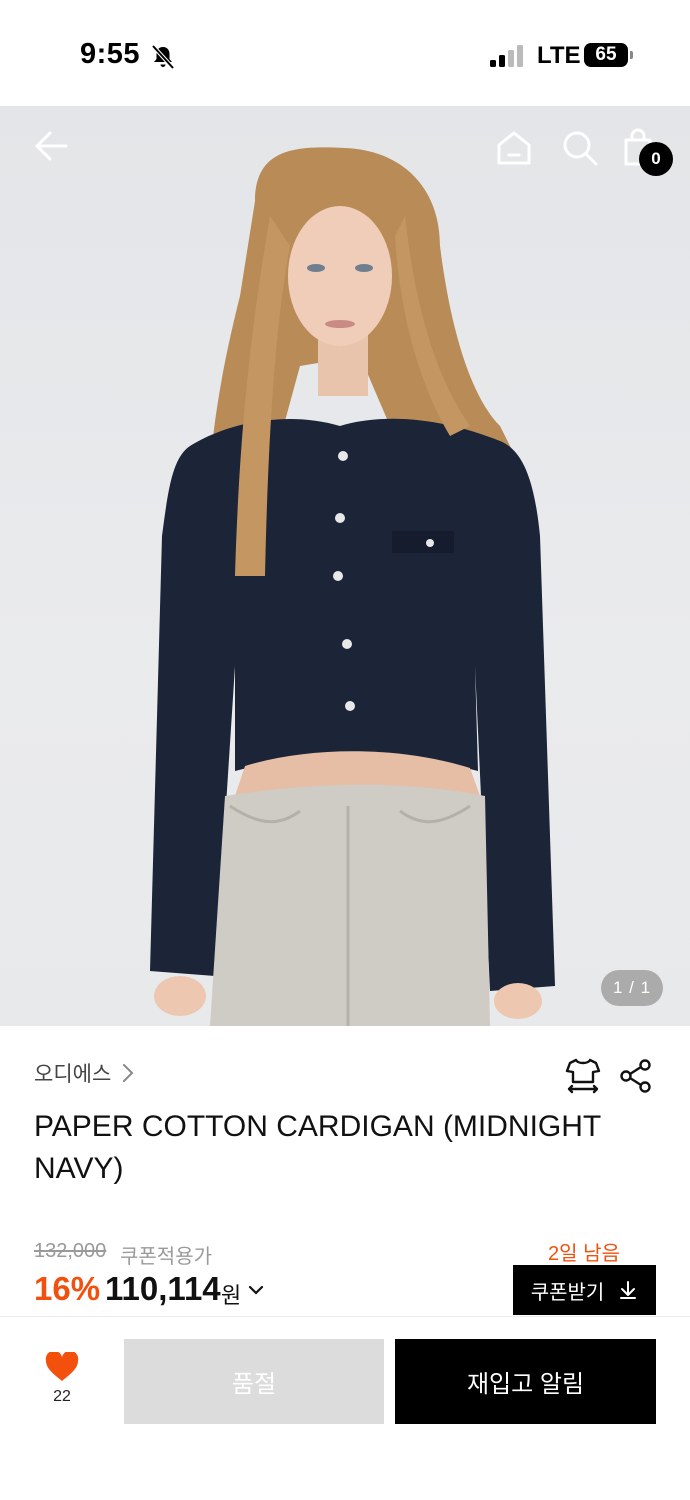  Describe the element at coordinates (584, 1254) in the screenshot. I see `coupon-days-left: 2일 남음` at that location.